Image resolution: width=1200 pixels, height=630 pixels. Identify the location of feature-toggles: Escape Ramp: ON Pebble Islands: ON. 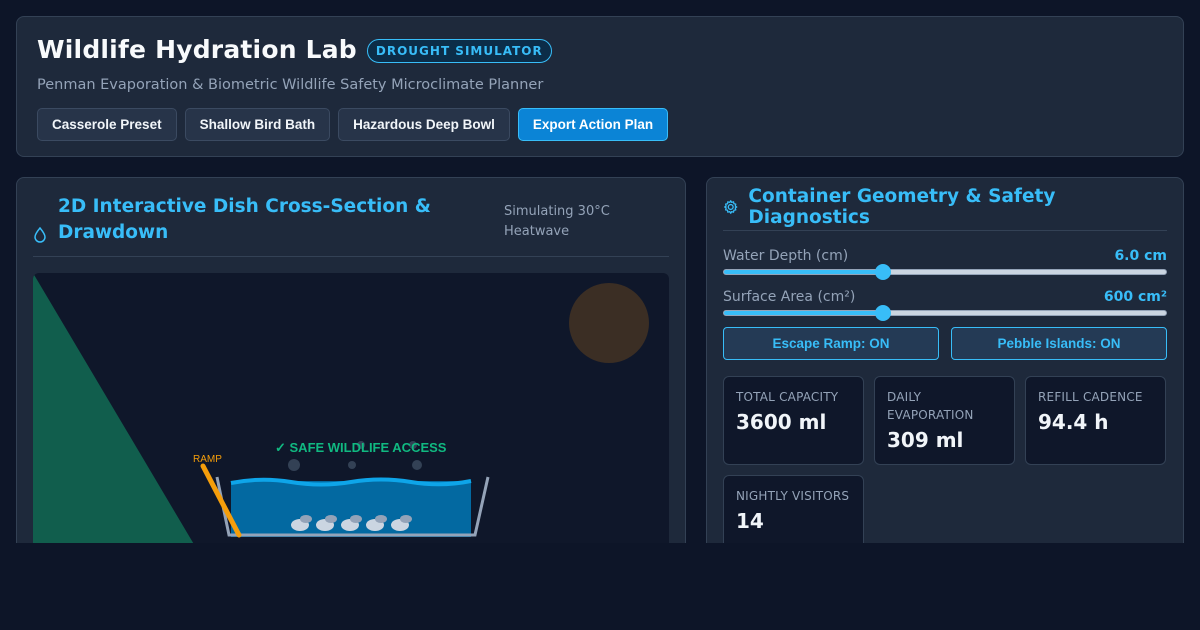
(945, 343).